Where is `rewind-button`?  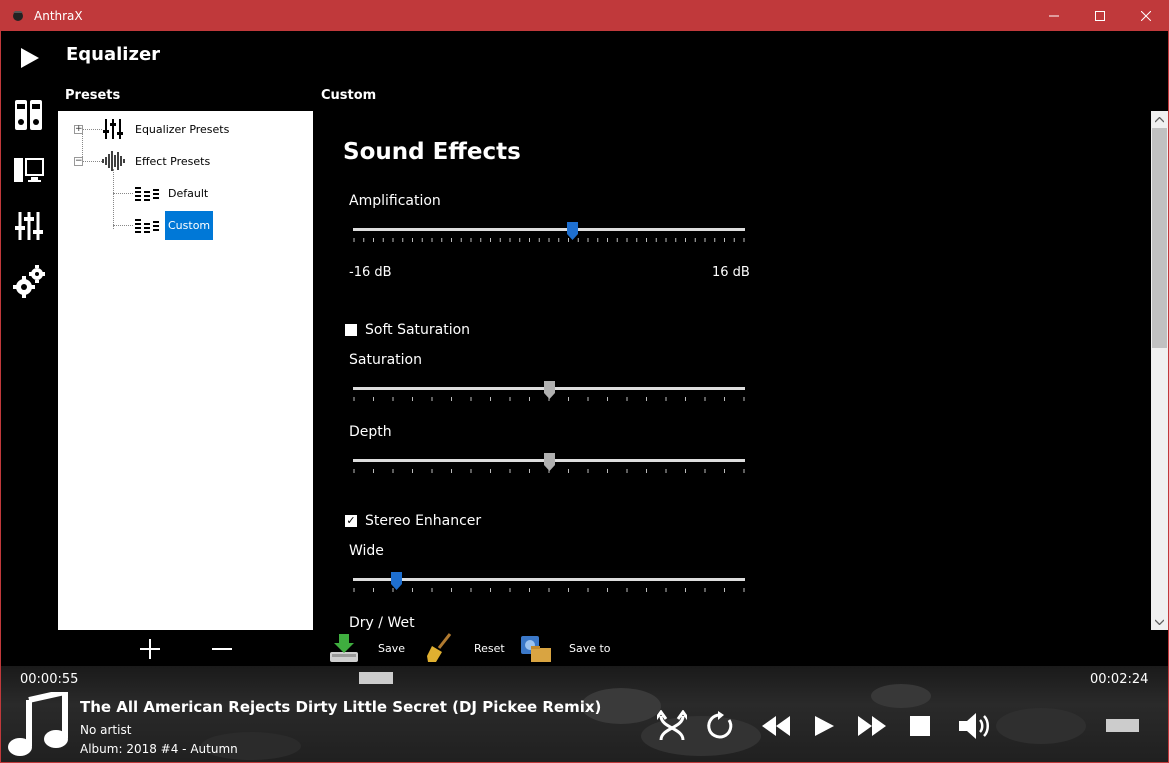
rewind-button is located at coordinates (776, 726).